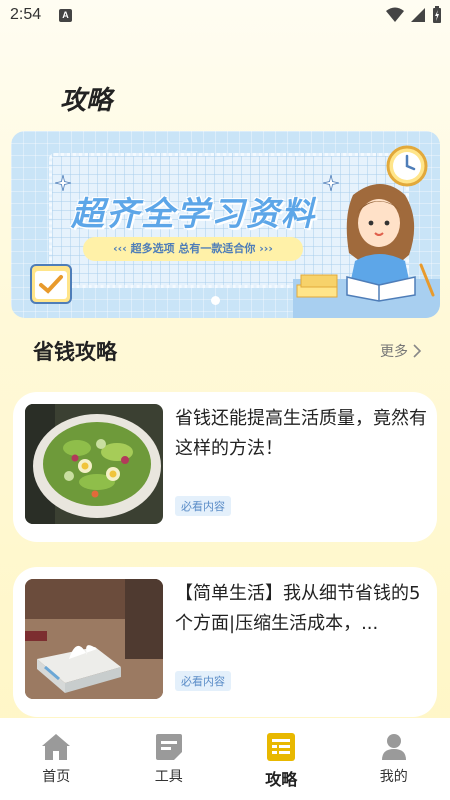 The width and height of the screenshot is (450, 800). I want to click on banner-title: 超齐全学习资料, so click(193, 213).